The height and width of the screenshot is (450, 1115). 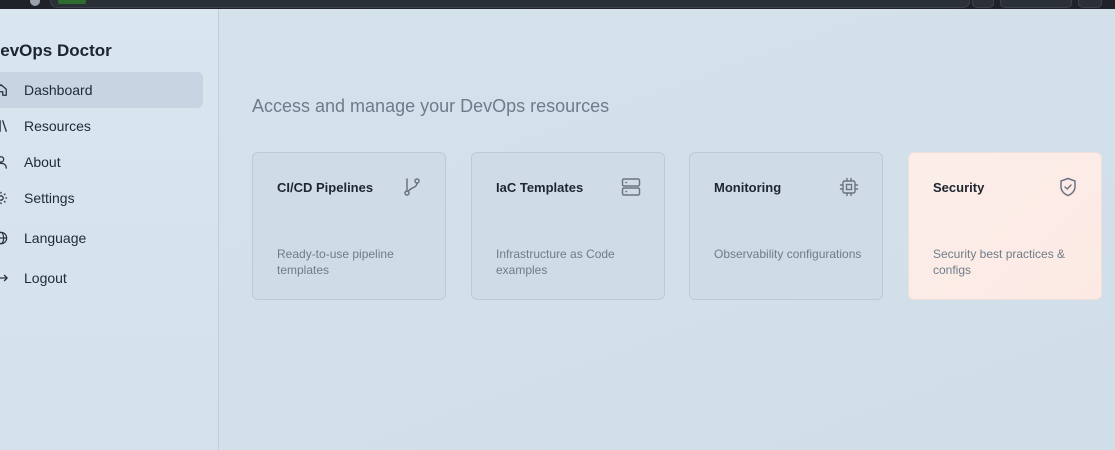 What do you see at coordinates (335, 262) in the screenshot?
I see `card-description: Ready-to-use pipeline templates` at bounding box center [335, 262].